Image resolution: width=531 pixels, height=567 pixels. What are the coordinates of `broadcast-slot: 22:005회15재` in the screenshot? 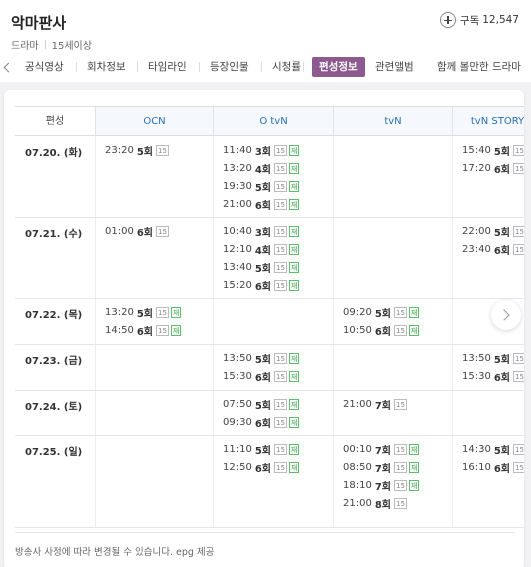 It's located at (493, 231).